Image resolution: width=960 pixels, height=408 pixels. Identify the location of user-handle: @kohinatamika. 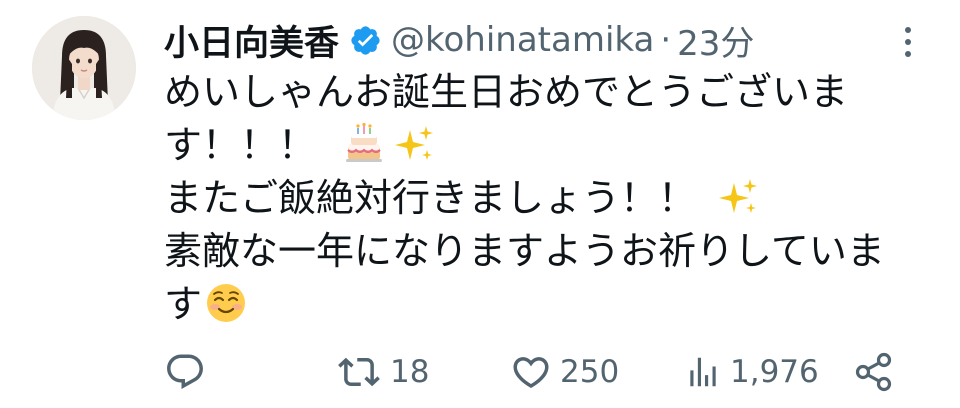
(522, 40).